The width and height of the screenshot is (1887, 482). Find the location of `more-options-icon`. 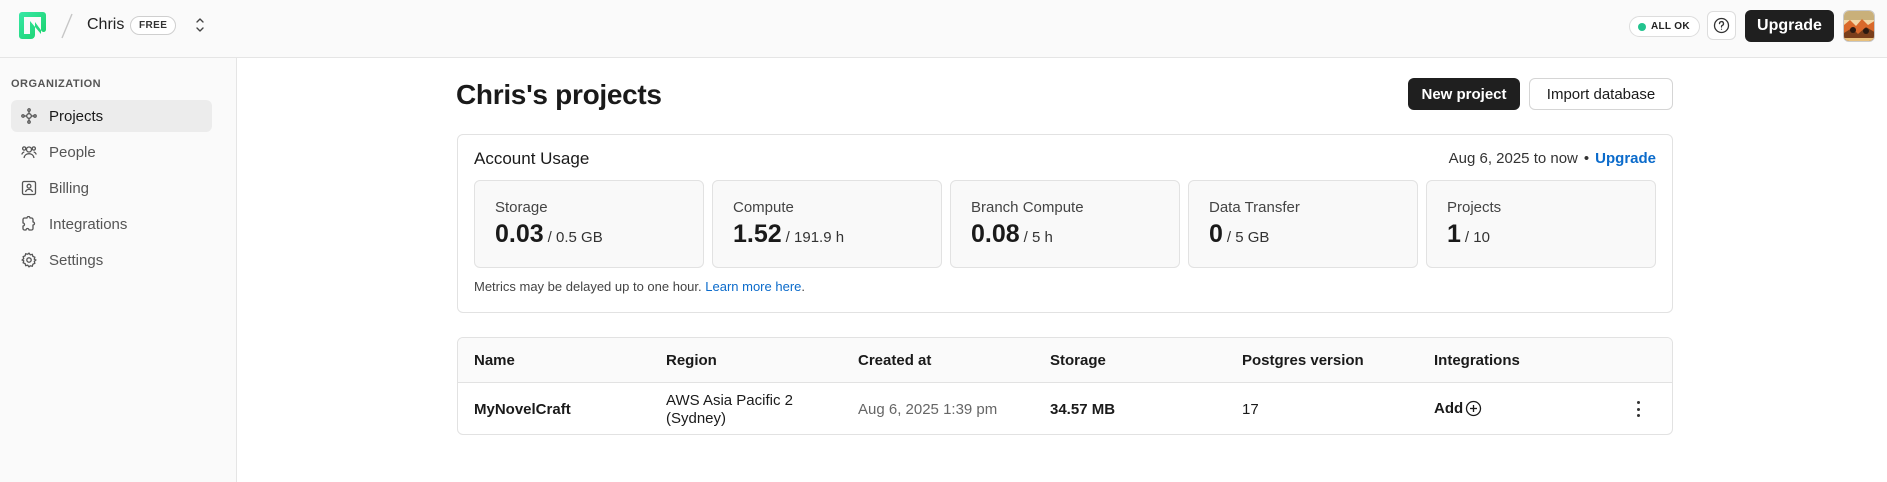

more-options-icon is located at coordinates (1638, 409).